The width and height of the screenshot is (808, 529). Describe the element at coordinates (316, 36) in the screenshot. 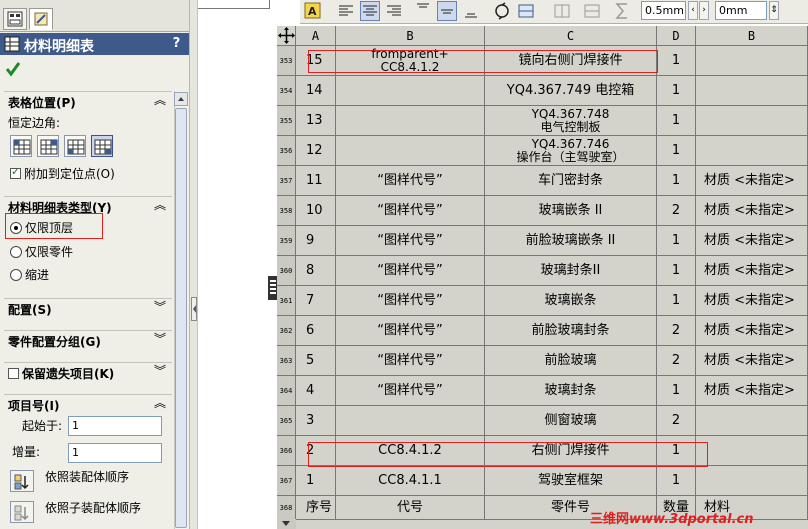

I see `column-header-a: A` at that location.